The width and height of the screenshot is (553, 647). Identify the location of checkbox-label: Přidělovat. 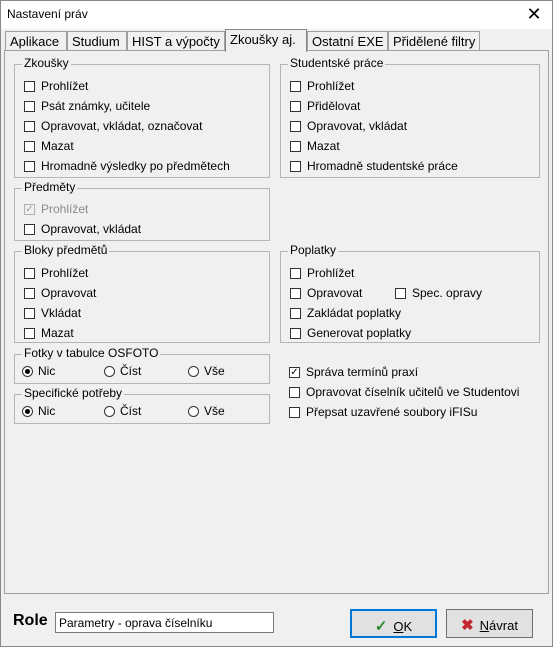
(334, 106).